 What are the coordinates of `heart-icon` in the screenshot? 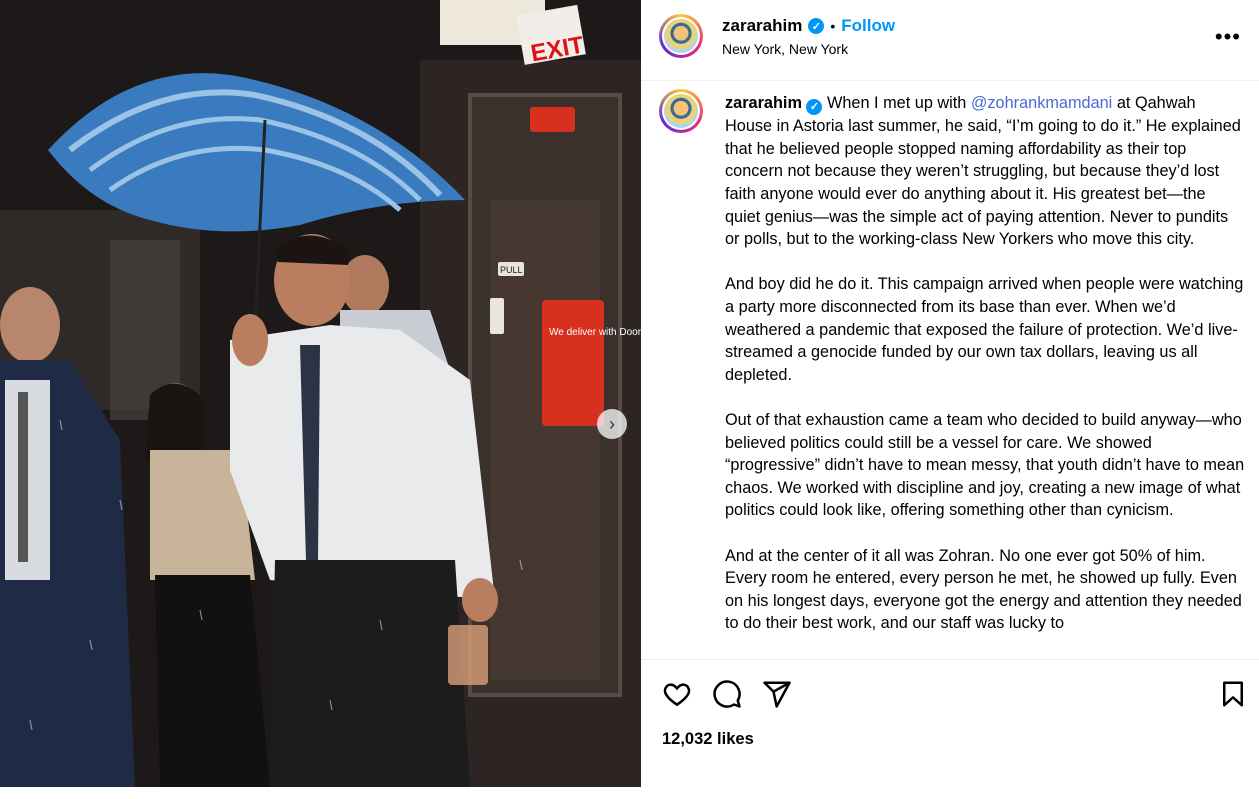 It's located at (677, 694).